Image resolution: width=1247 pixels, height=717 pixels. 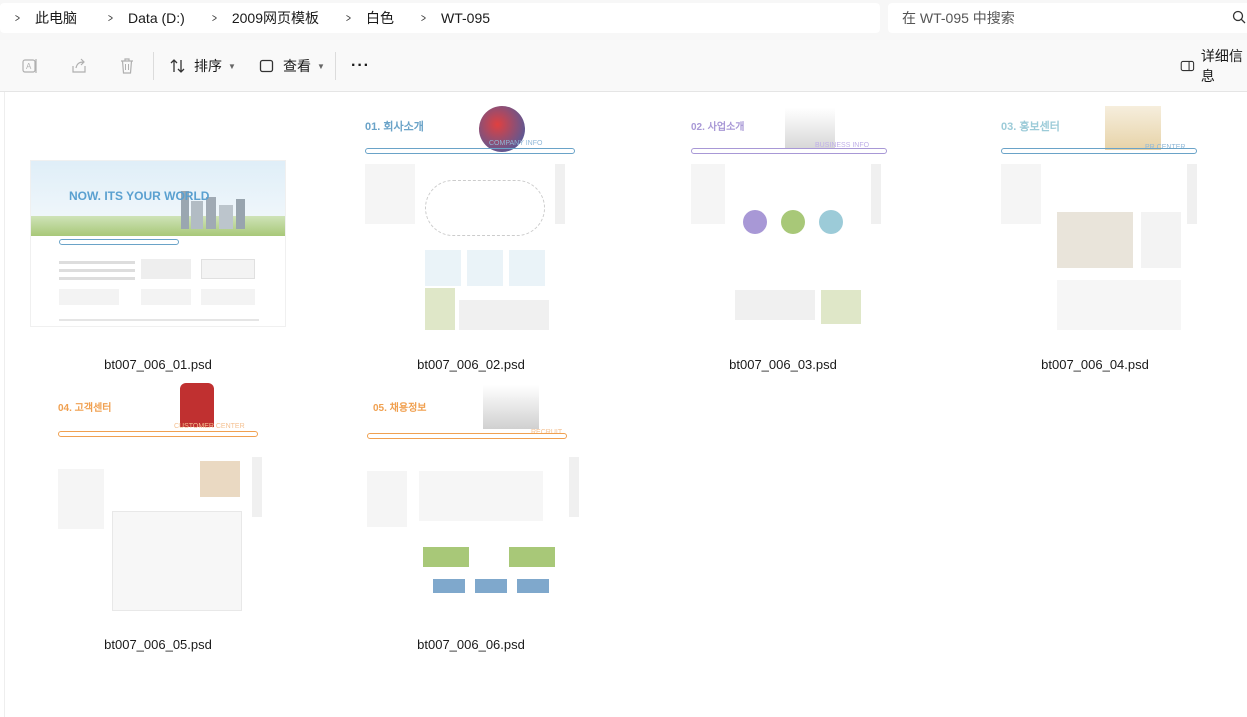 I want to click on search-icon, so click(x=1239, y=17).